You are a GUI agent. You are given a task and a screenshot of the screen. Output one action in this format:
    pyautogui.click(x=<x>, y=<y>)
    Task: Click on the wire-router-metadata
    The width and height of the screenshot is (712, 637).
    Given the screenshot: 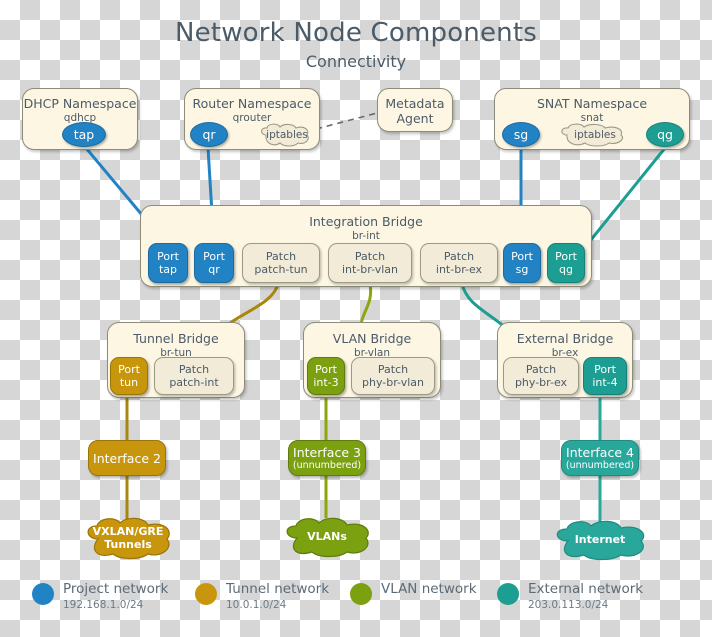 What is the action you would take?
    pyautogui.click(x=348, y=120)
    